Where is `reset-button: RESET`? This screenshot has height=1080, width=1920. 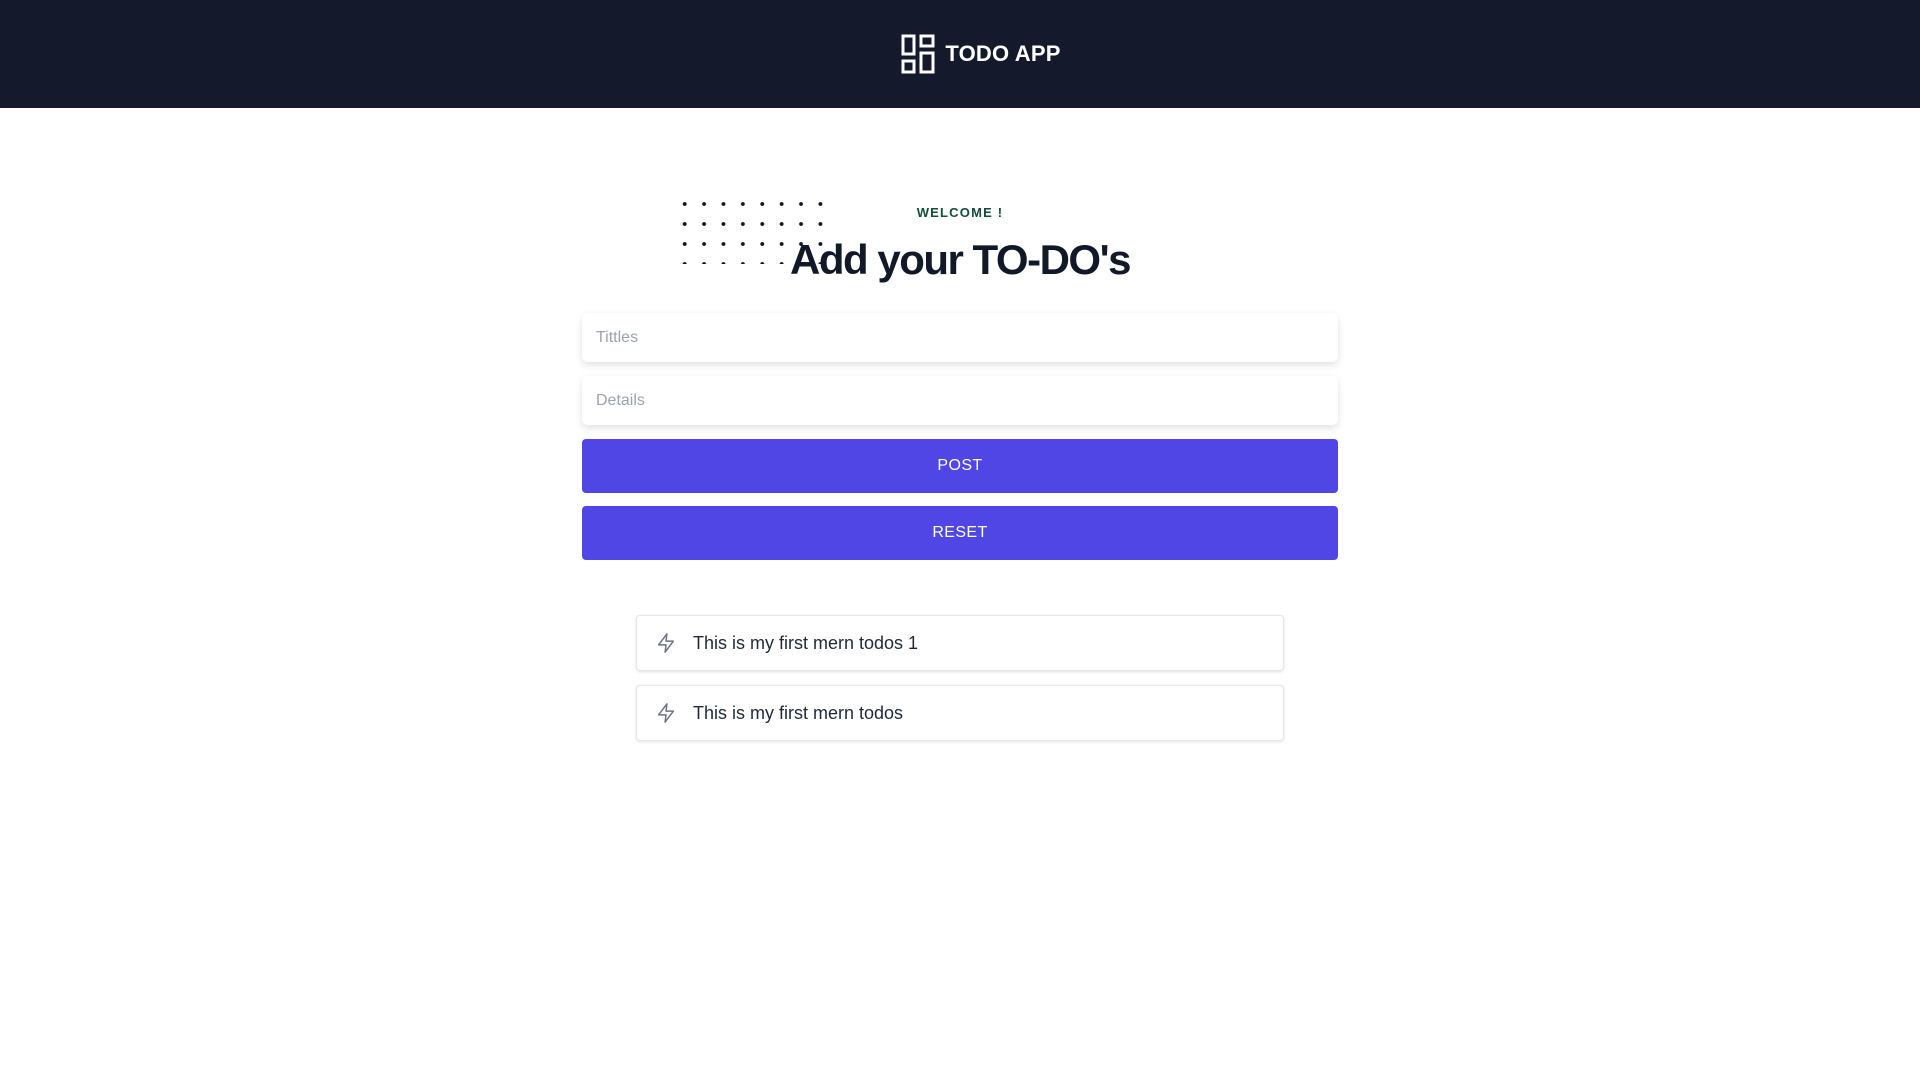
reset-button: RESET is located at coordinates (960, 533).